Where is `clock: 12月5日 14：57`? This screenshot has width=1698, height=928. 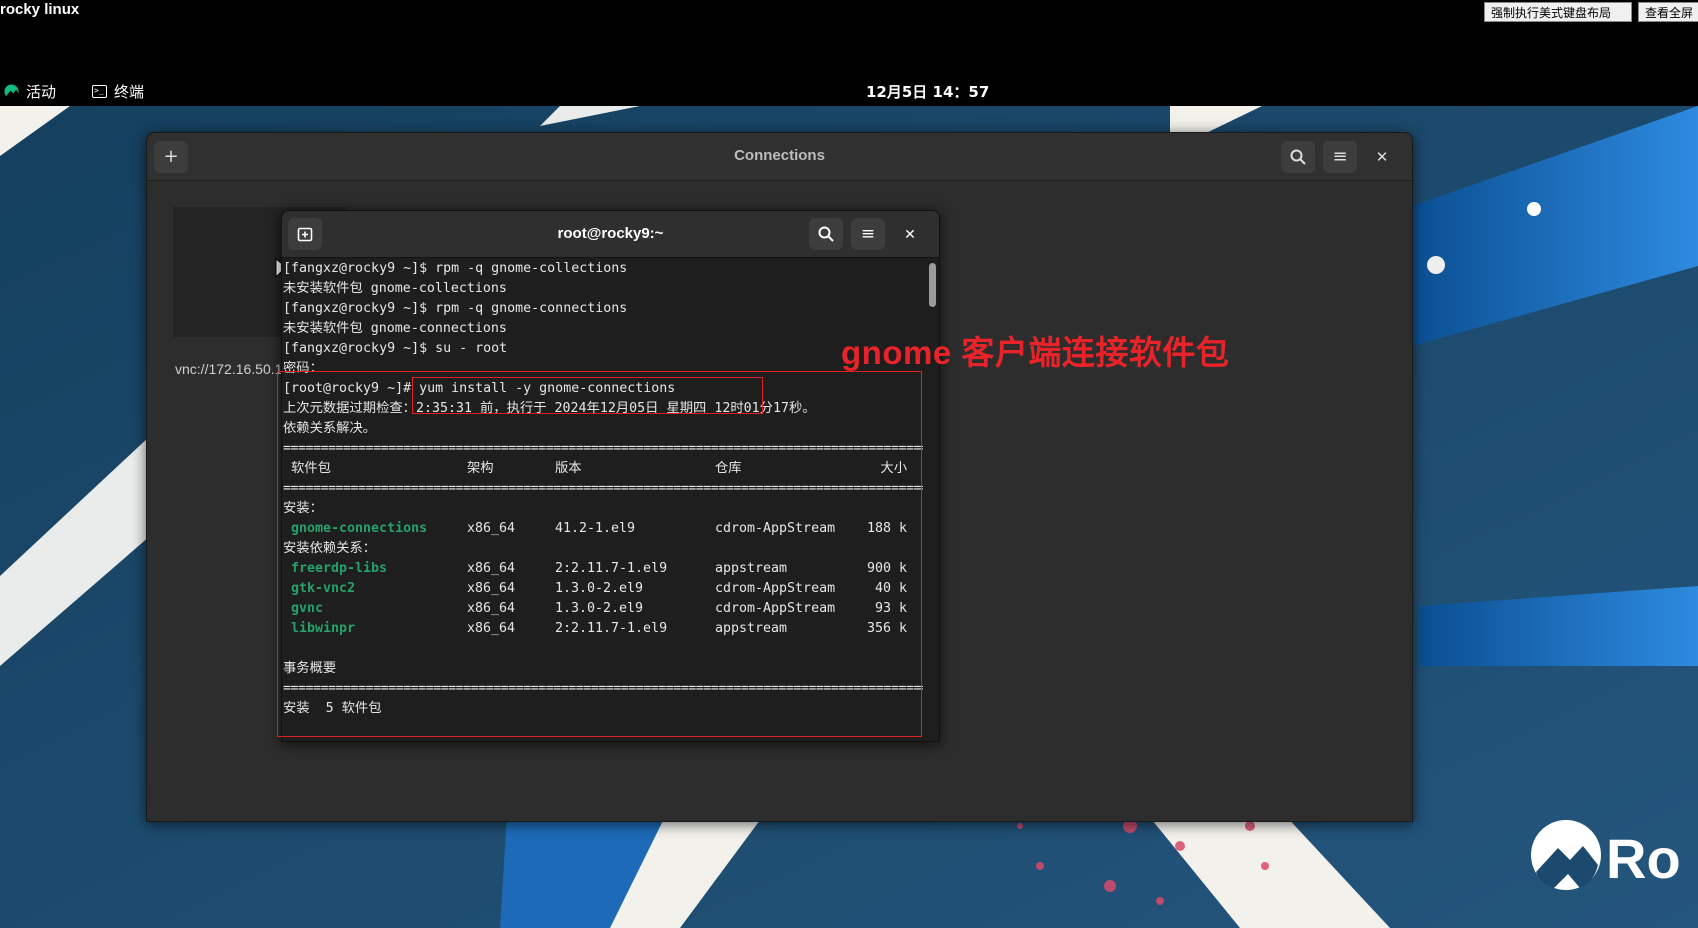 clock: 12月5日 14：57 is located at coordinates (927, 91).